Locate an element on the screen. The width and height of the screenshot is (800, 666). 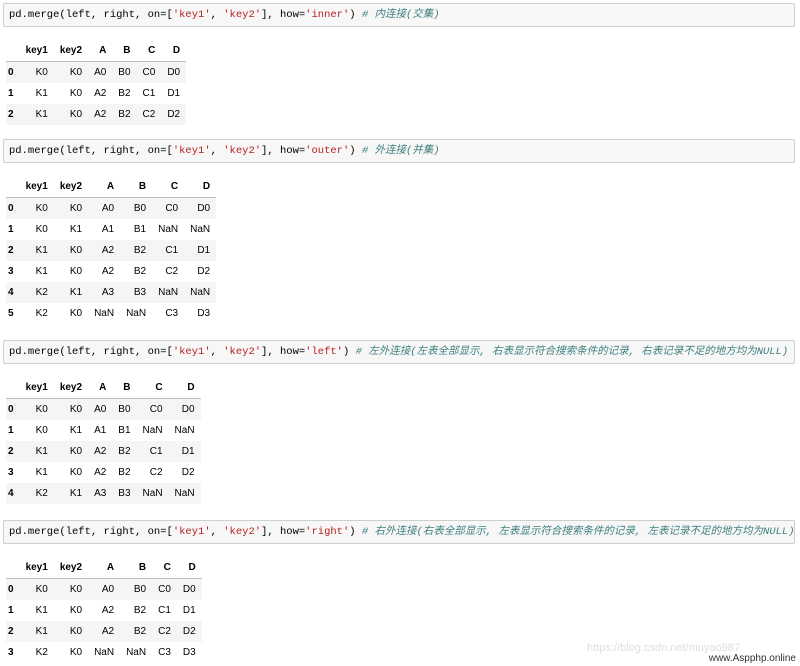
table-cell: C2 is located at coordinates (149, 114).